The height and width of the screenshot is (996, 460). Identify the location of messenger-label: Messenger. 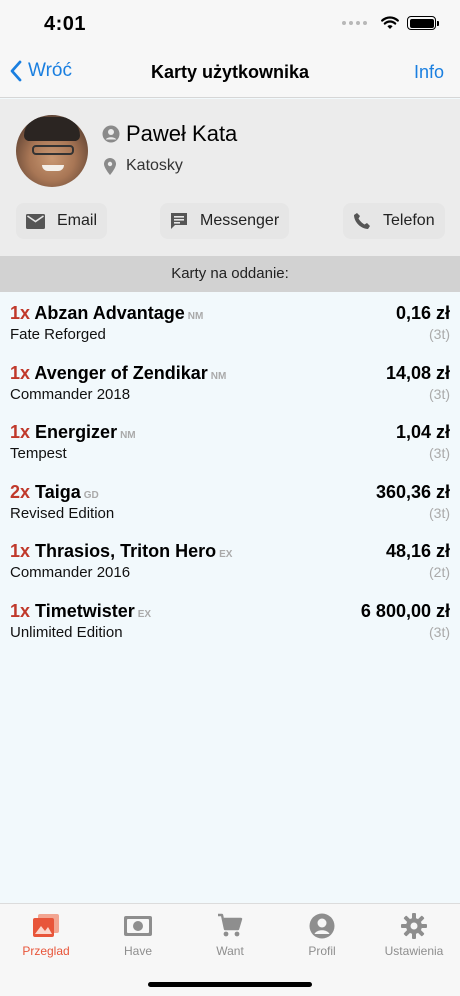
(240, 220).